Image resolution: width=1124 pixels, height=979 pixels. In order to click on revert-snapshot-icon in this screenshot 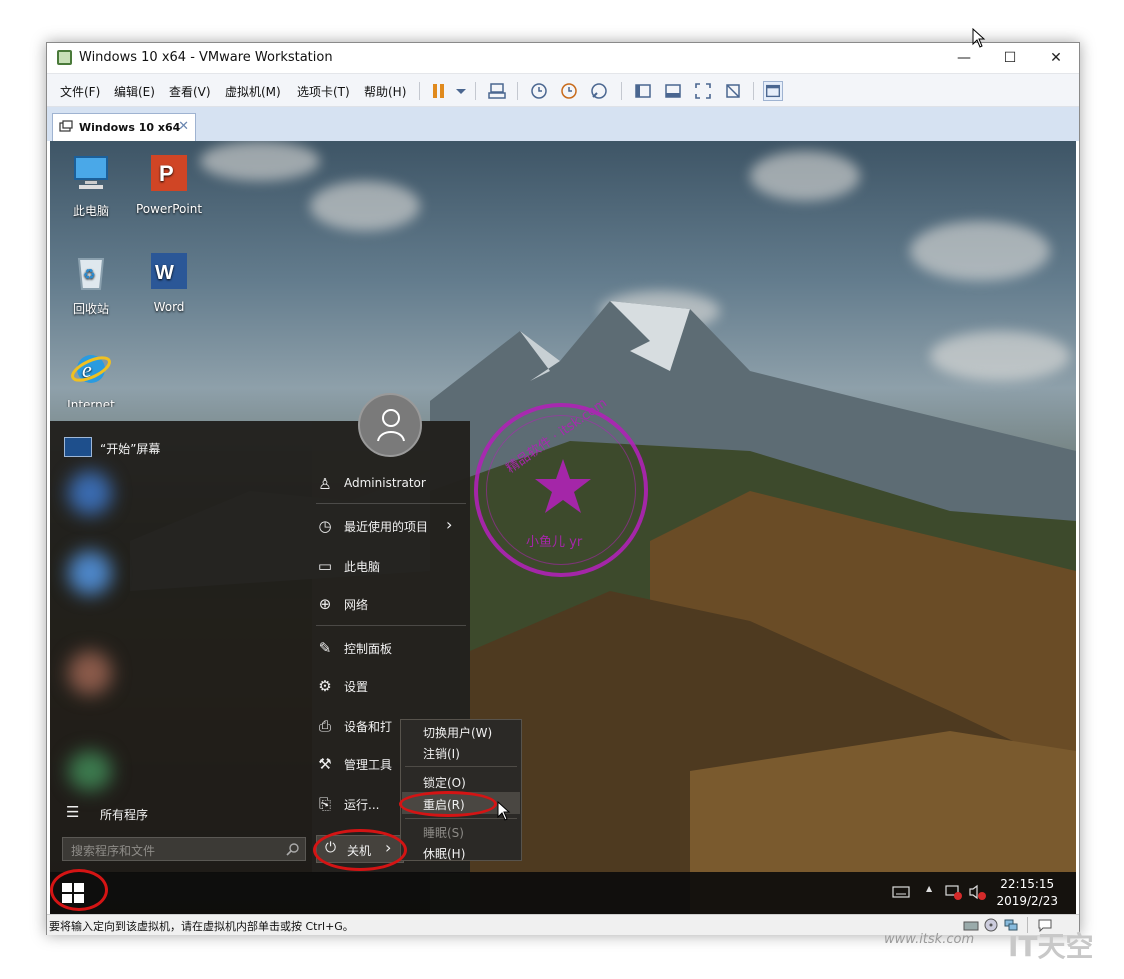, I will do `click(569, 91)`.